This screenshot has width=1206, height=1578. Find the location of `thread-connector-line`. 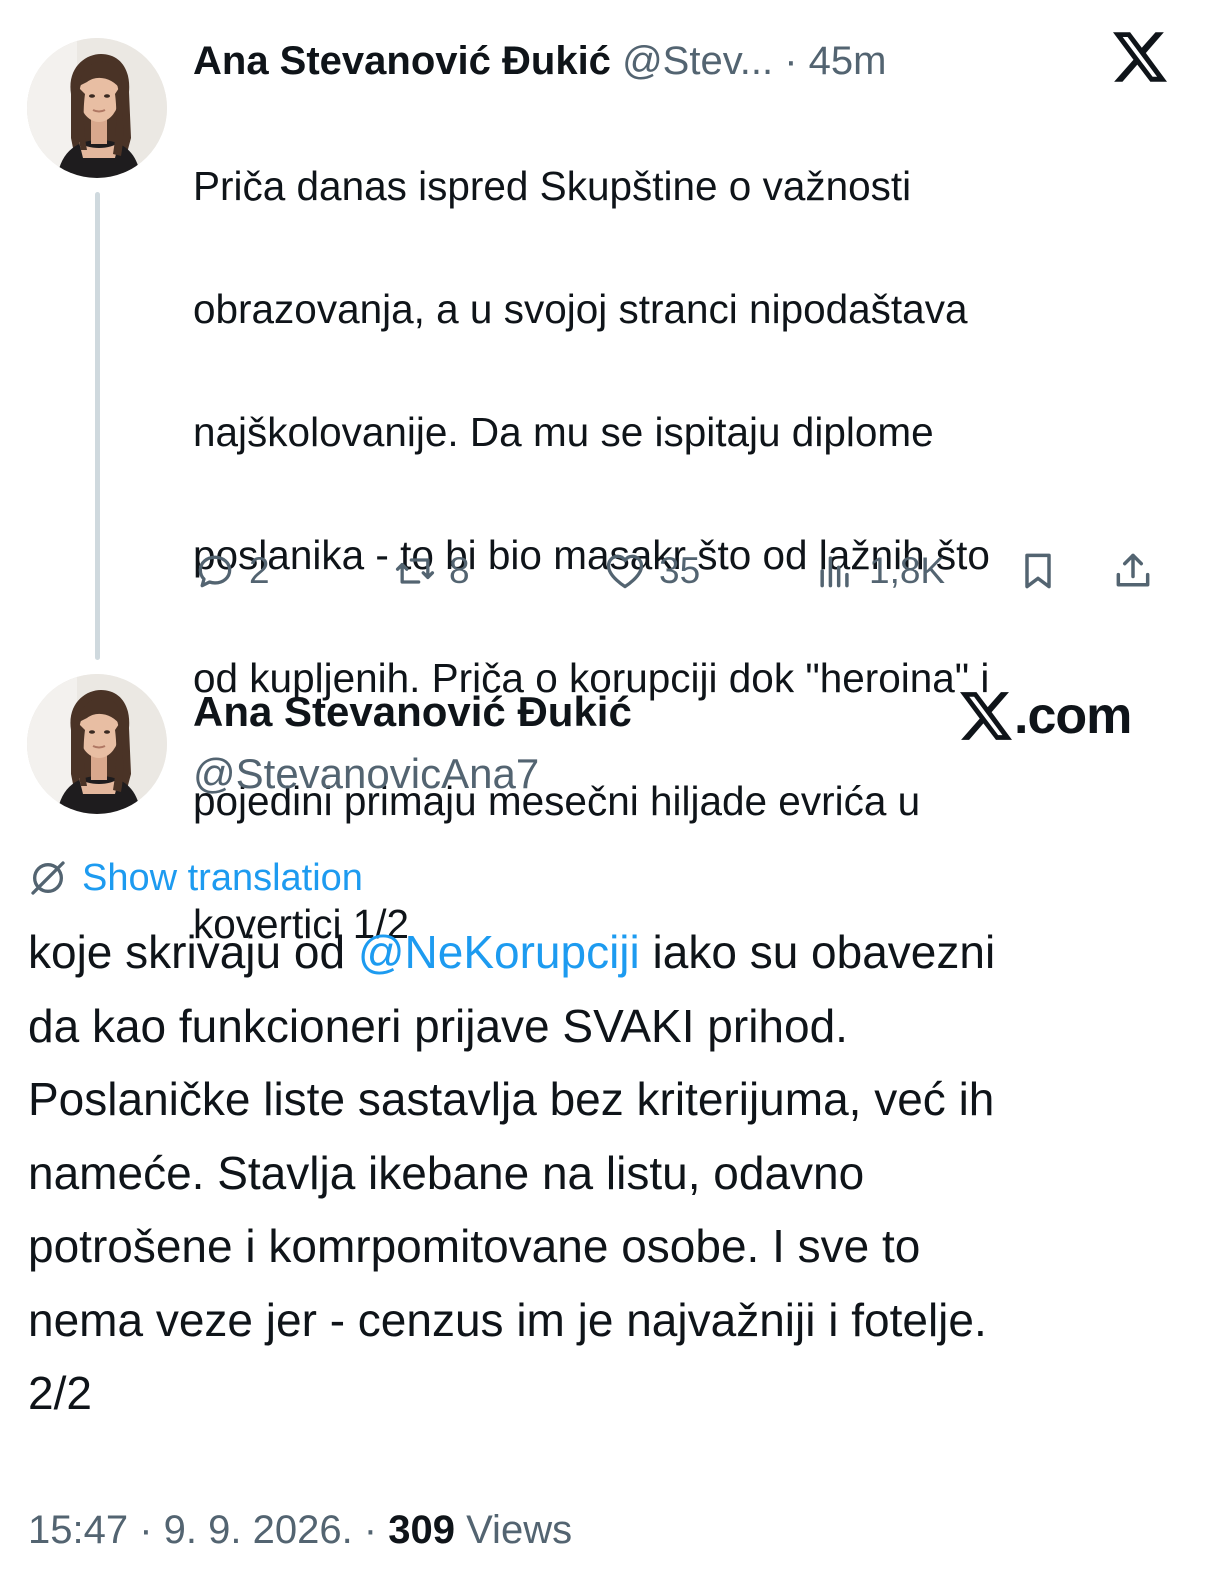

thread-connector-line is located at coordinates (97, 426).